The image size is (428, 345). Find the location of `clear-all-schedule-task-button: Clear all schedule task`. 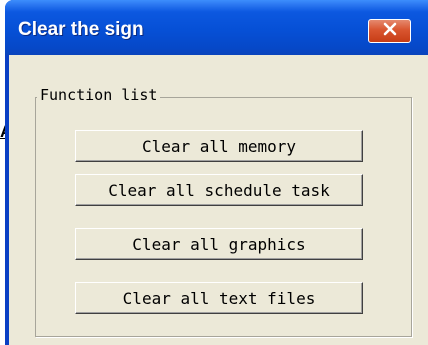

clear-all-schedule-task-button: Clear all schedule task is located at coordinates (219, 190).